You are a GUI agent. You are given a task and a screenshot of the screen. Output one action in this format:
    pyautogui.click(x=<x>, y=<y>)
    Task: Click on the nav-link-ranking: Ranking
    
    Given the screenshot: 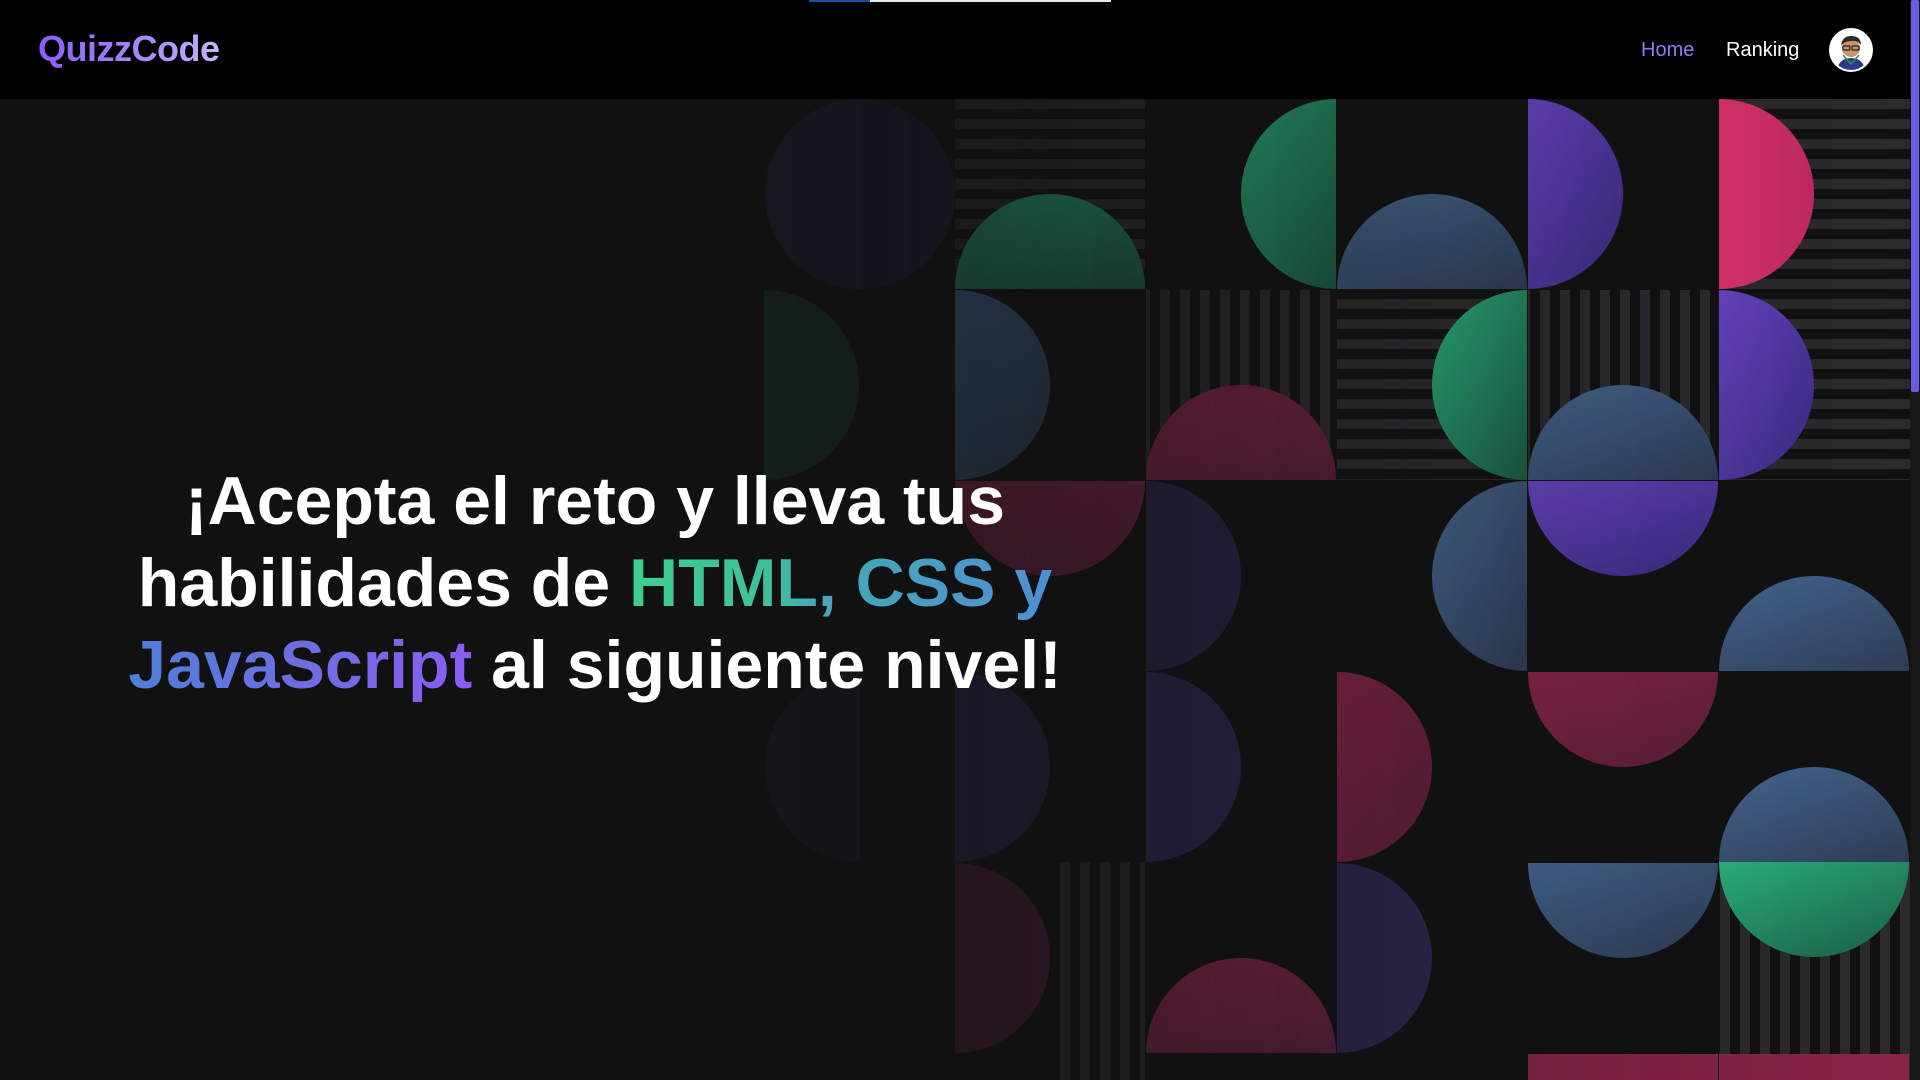 What is the action you would take?
    pyautogui.click(x=1762, y=50)
    